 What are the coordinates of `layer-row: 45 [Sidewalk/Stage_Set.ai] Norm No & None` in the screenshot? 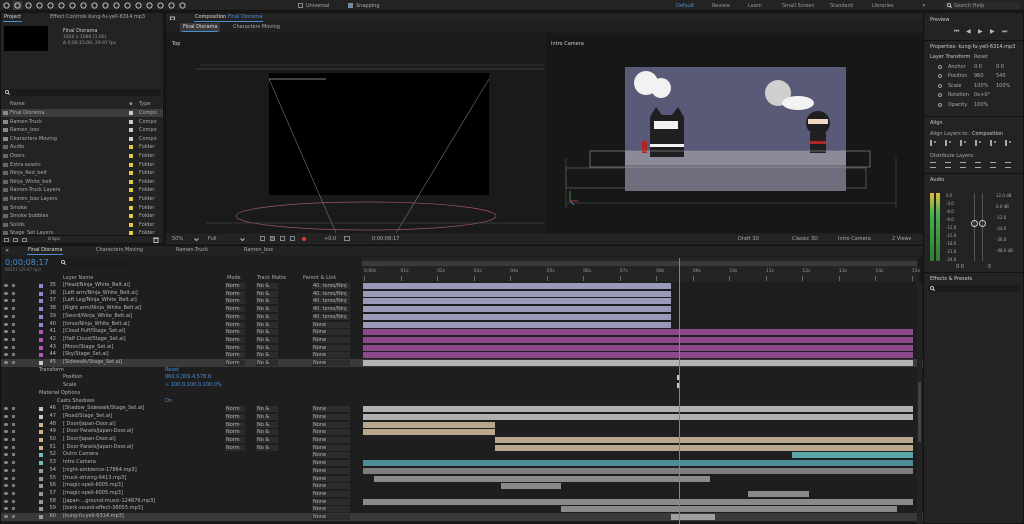 It's located at (462, 363).